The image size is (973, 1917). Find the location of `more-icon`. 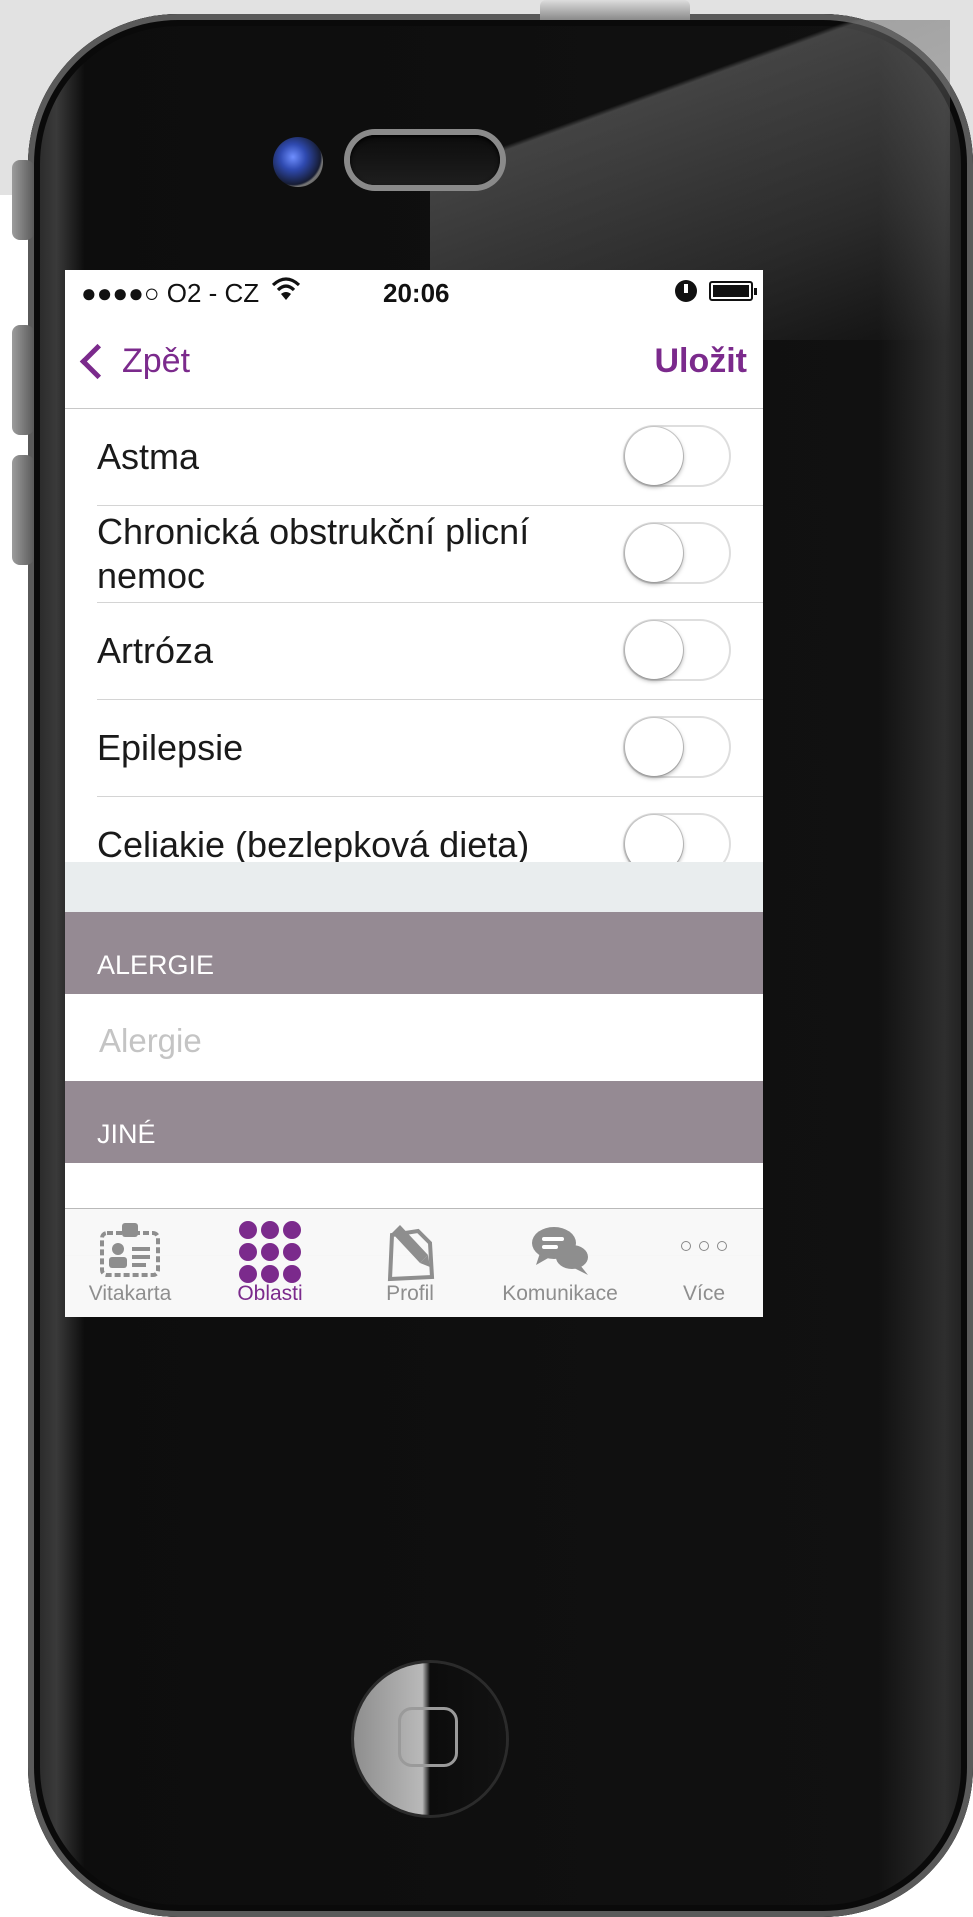

more-icon is located at coordinates (704, 1236).